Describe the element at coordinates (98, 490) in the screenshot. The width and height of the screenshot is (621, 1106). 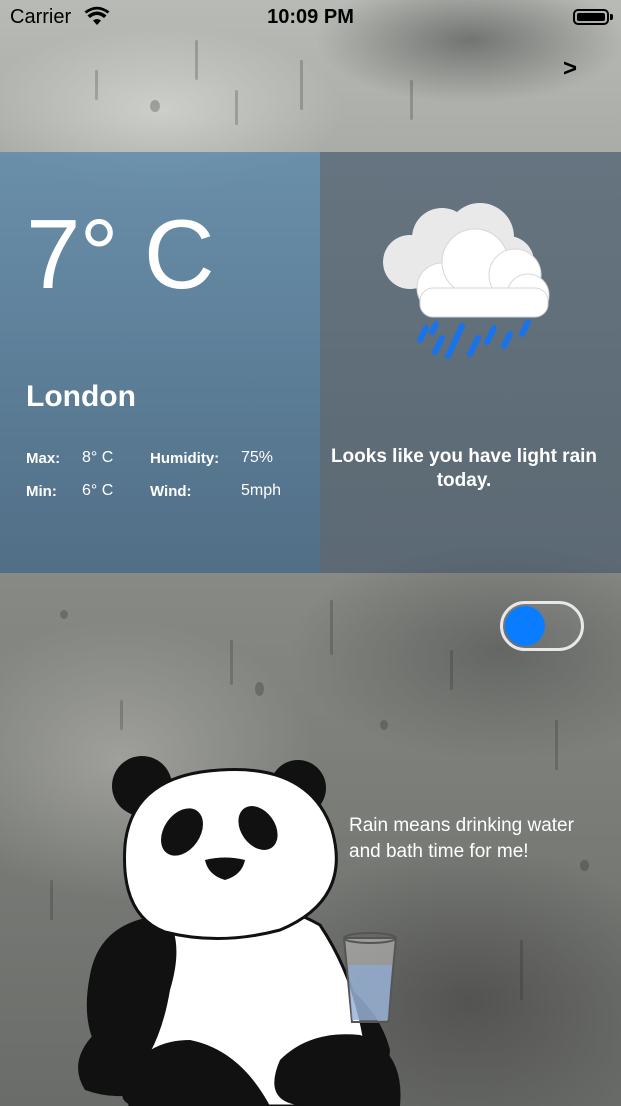
I see `min-value: 6° C` at that location.